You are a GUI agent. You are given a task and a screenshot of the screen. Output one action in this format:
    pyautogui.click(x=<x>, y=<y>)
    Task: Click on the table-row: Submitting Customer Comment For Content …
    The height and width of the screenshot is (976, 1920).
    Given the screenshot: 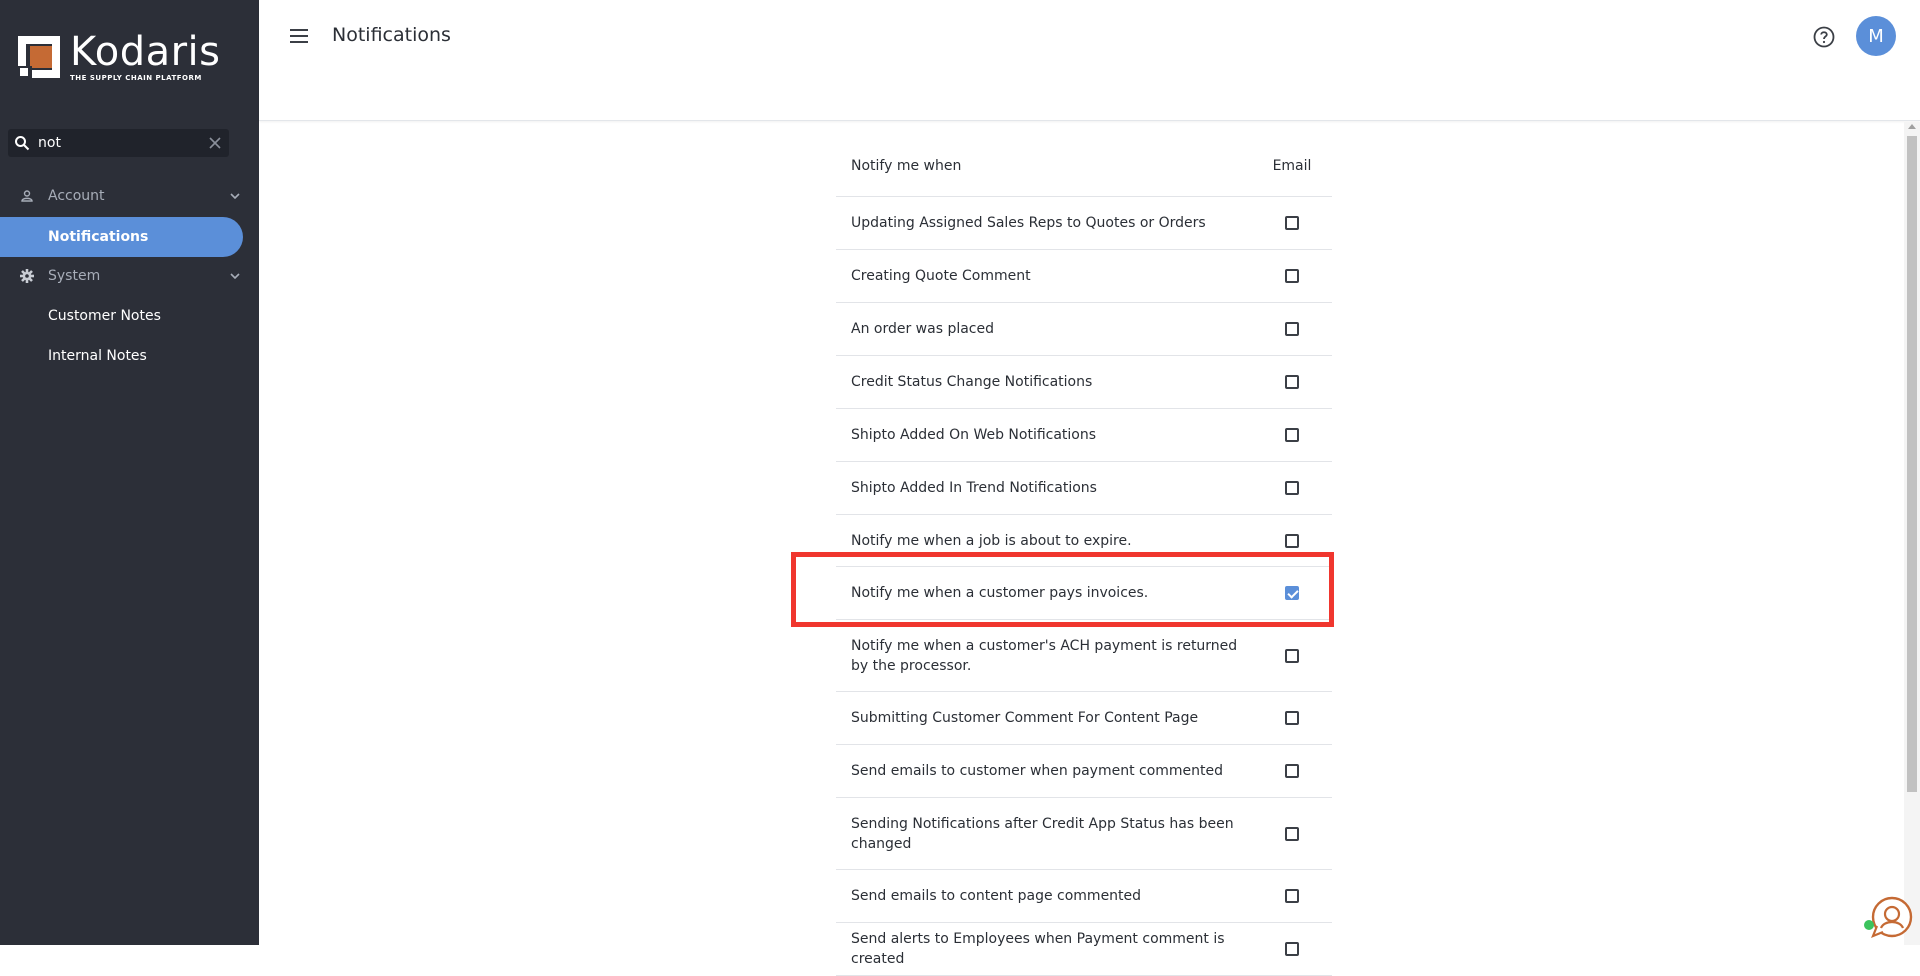 What is the action you would take?
    pyautogui.click(x=1084, y=718)
    